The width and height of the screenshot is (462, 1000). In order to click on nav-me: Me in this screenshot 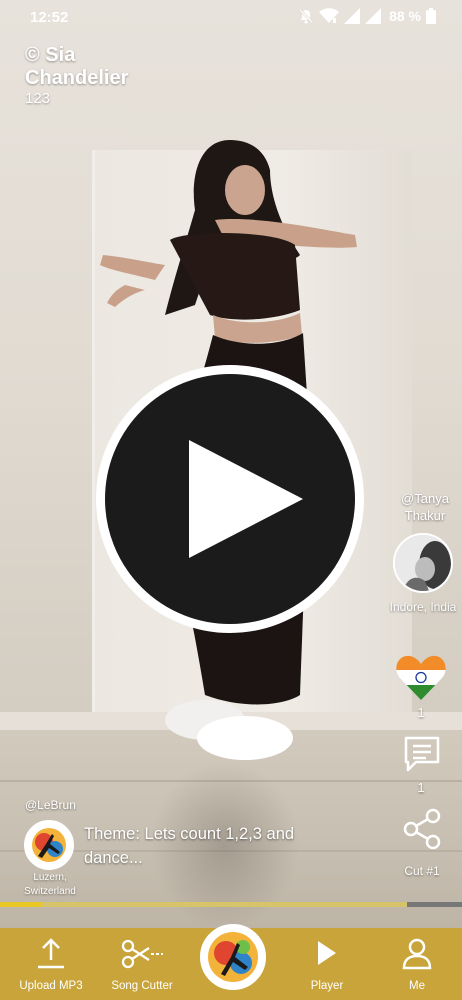, I will do `click(417, 964)`.